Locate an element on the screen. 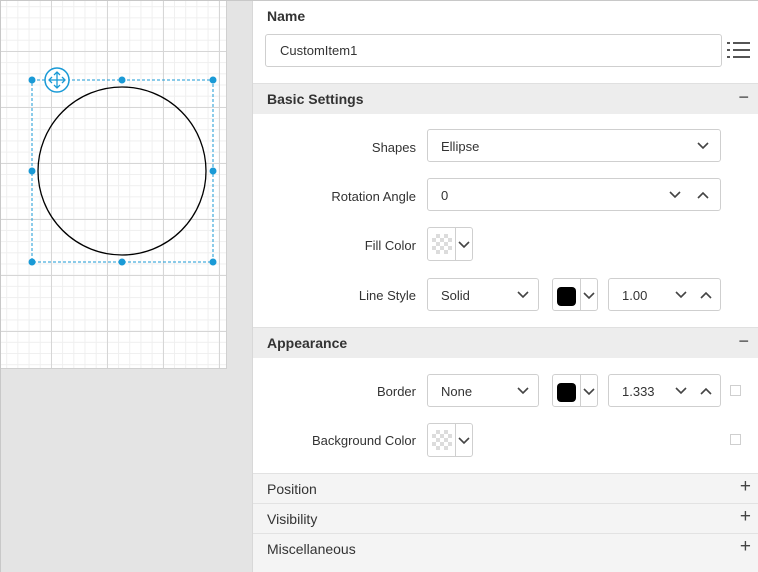 This screenshot has width=758, height=572. resize-handles is located at coordinates (122, 171).